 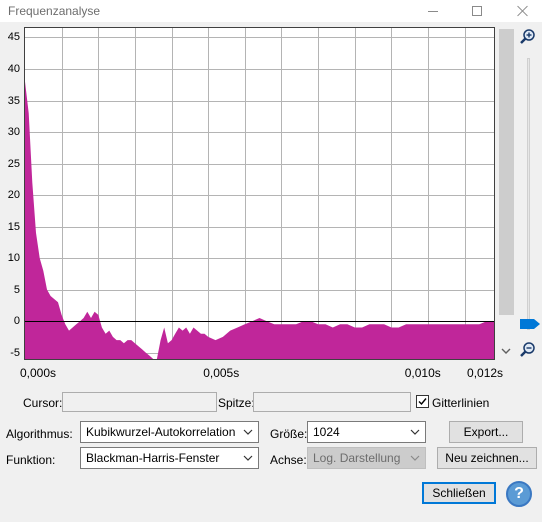 I want to click on x-axis: 0,000s 0,005s 0,010s 0,012s, so click(x=261, y=371).